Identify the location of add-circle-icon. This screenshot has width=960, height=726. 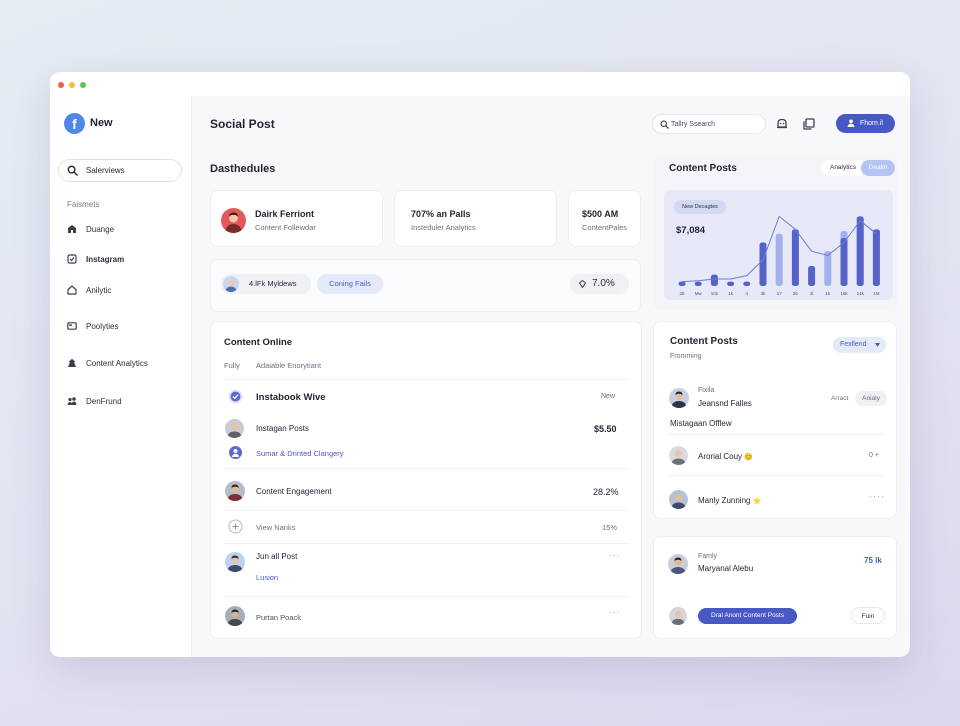
(235, 526).